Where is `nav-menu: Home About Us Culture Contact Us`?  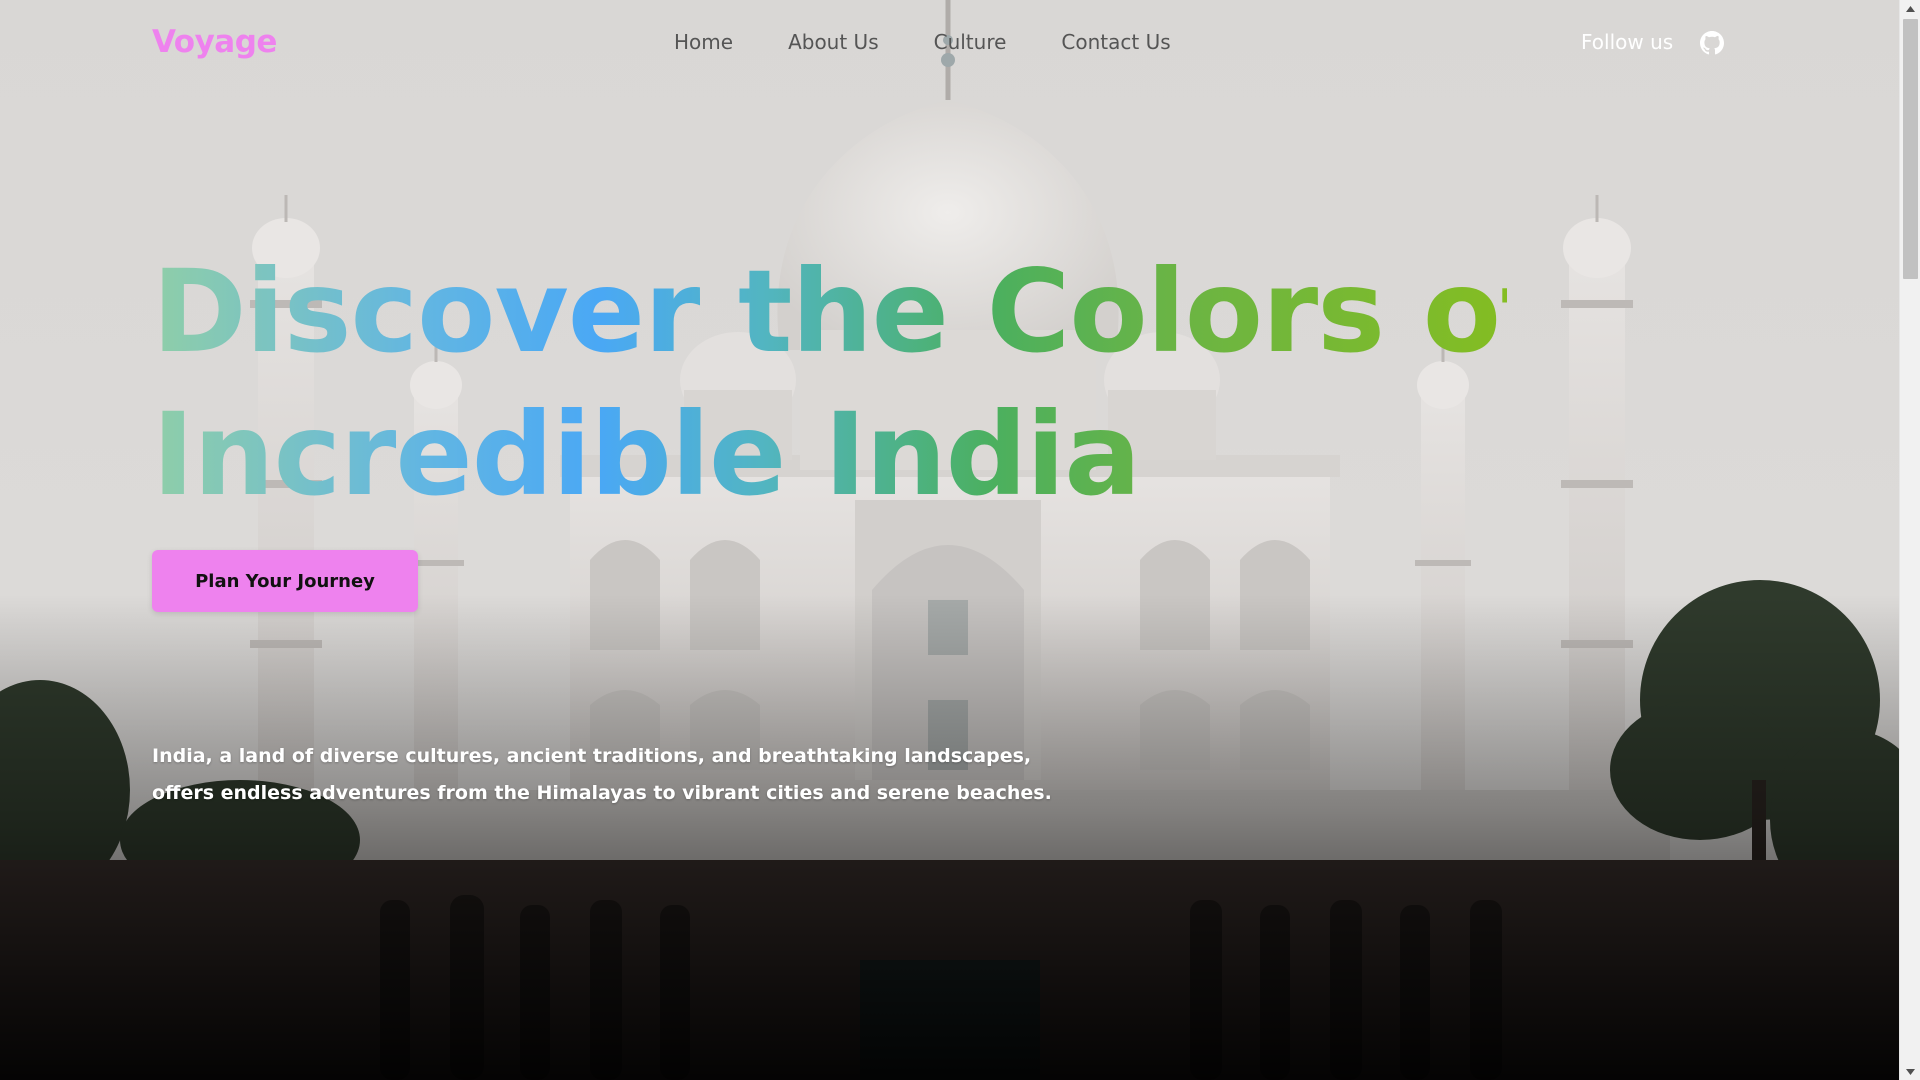
nav-menu: Home About Us Culture Contact Us is located at coordinates (950, 42).